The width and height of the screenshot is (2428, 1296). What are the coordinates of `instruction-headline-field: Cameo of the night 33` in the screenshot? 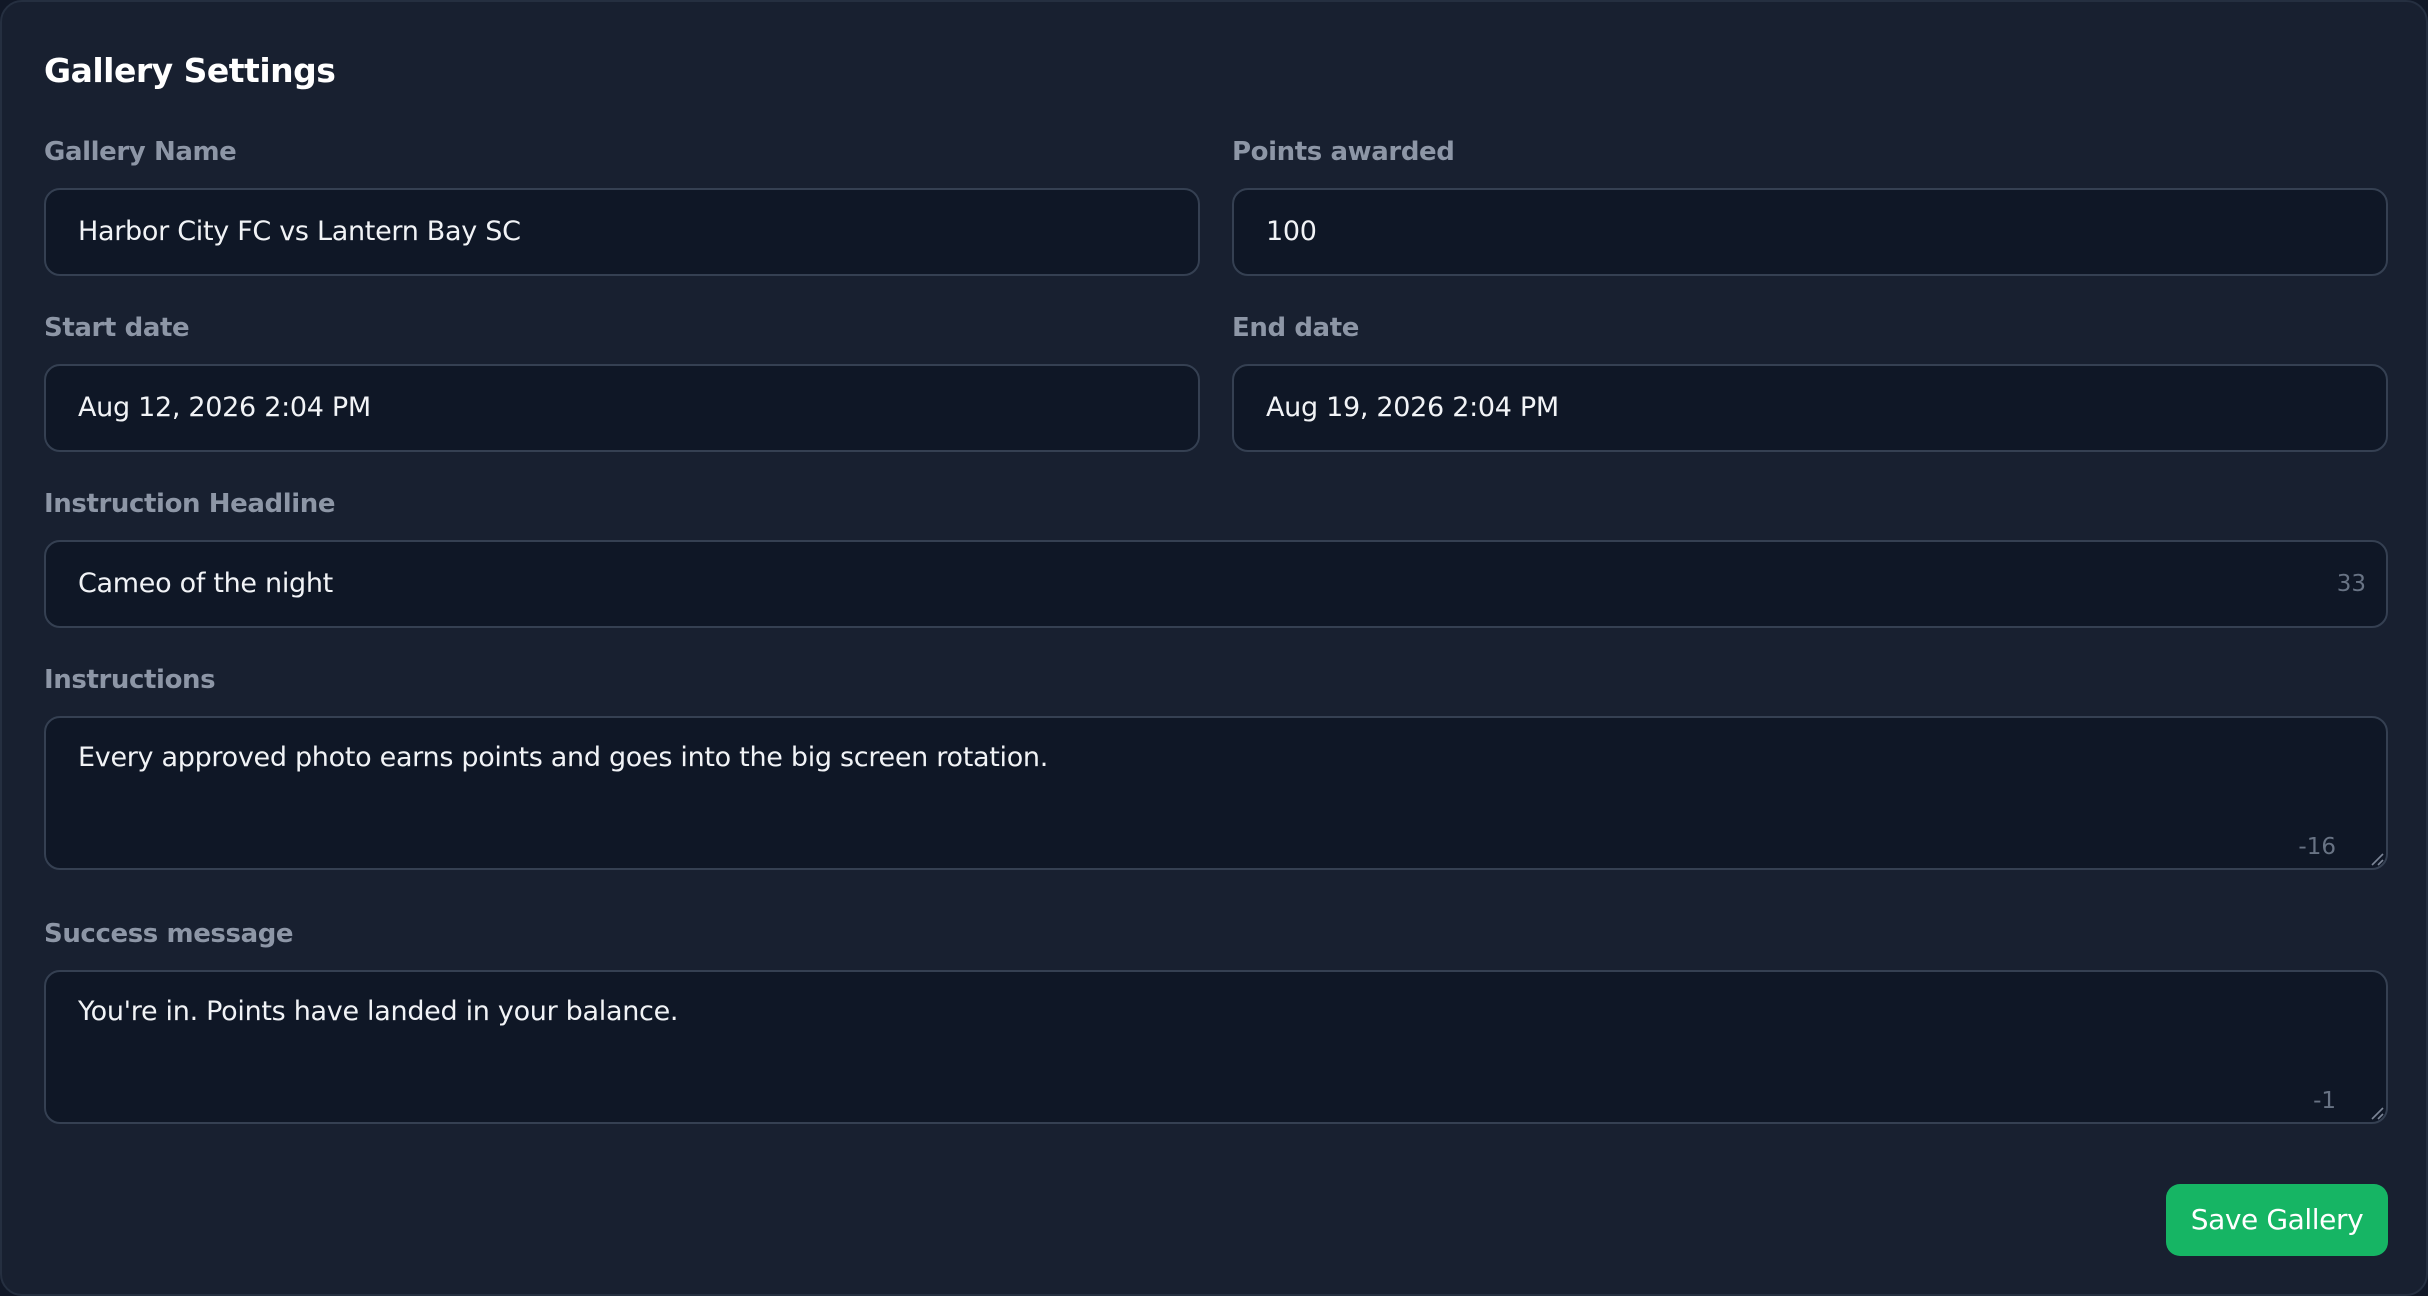 It's located at (1216, 584).